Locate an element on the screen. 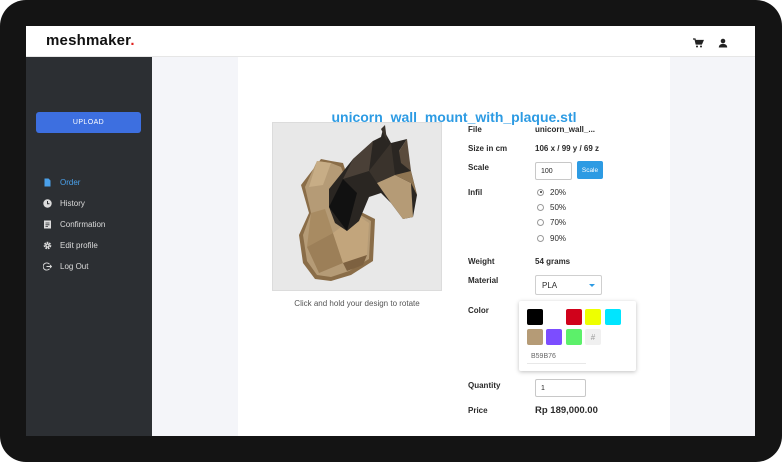 The image size is (782, 462). size-label: Size in cm is located at coordinates (488, 148).